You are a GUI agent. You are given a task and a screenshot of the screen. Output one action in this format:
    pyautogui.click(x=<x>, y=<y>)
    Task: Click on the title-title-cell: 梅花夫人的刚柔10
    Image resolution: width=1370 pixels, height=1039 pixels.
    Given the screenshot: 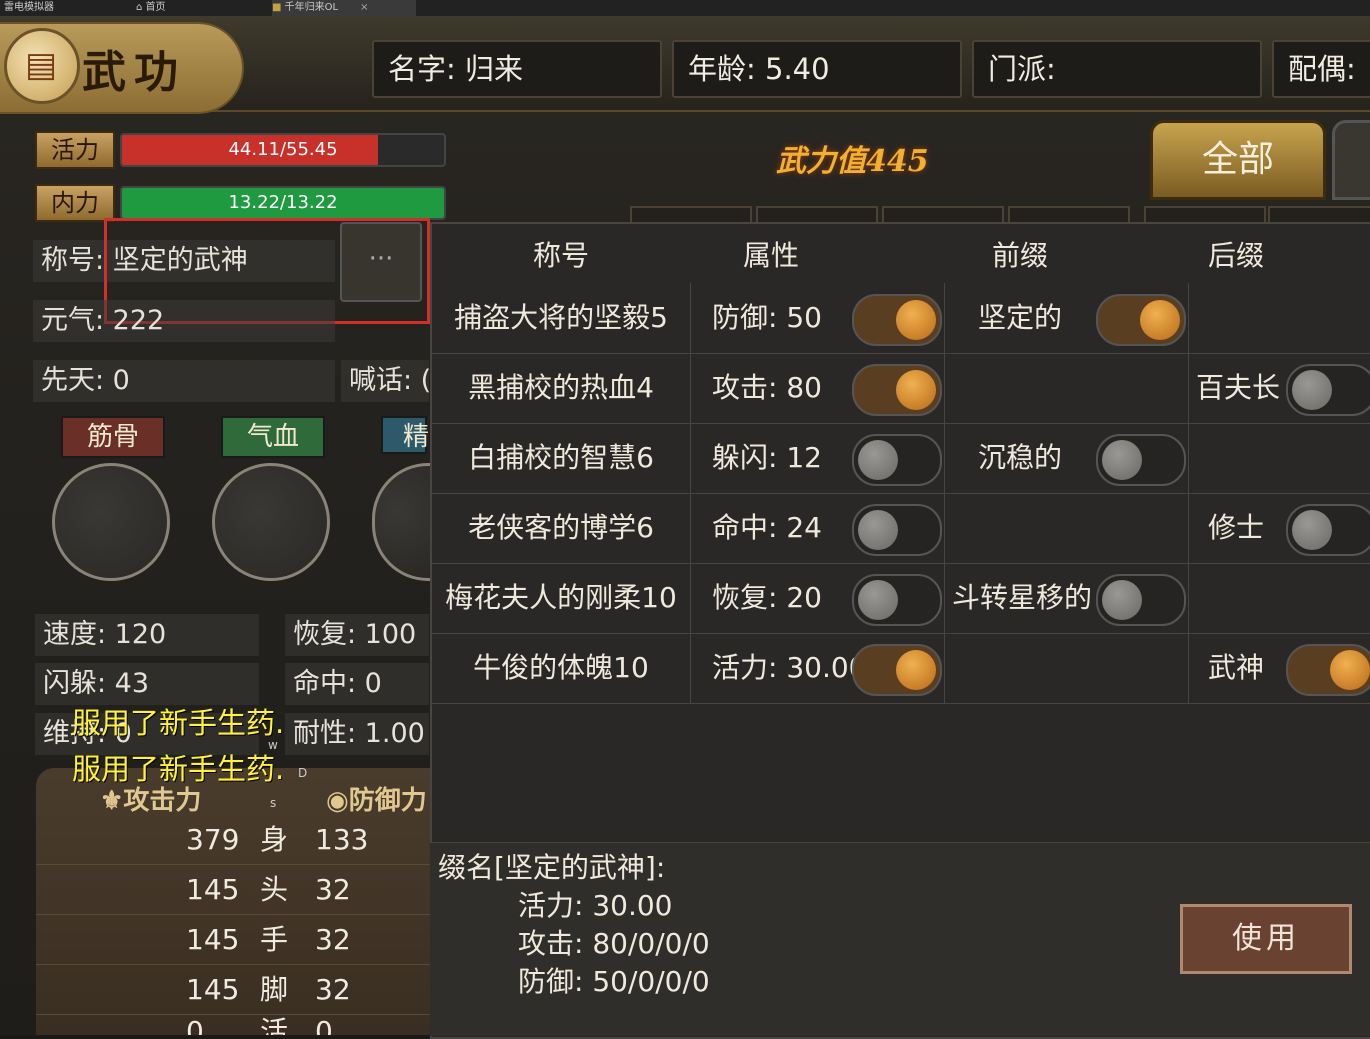 What is the action you would take?
    pyautogui.click(x=561, y=598)
    